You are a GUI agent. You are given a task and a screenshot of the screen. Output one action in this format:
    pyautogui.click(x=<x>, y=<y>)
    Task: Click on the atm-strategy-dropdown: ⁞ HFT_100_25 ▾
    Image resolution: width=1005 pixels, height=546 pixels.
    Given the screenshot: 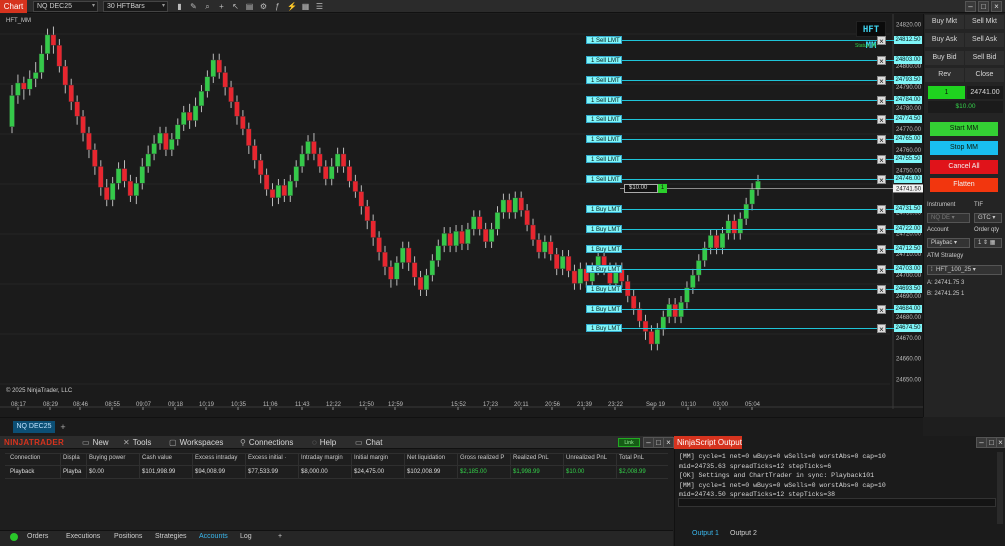 What is the action you would take?
    pyautogui.click(x=964, y=270)
    